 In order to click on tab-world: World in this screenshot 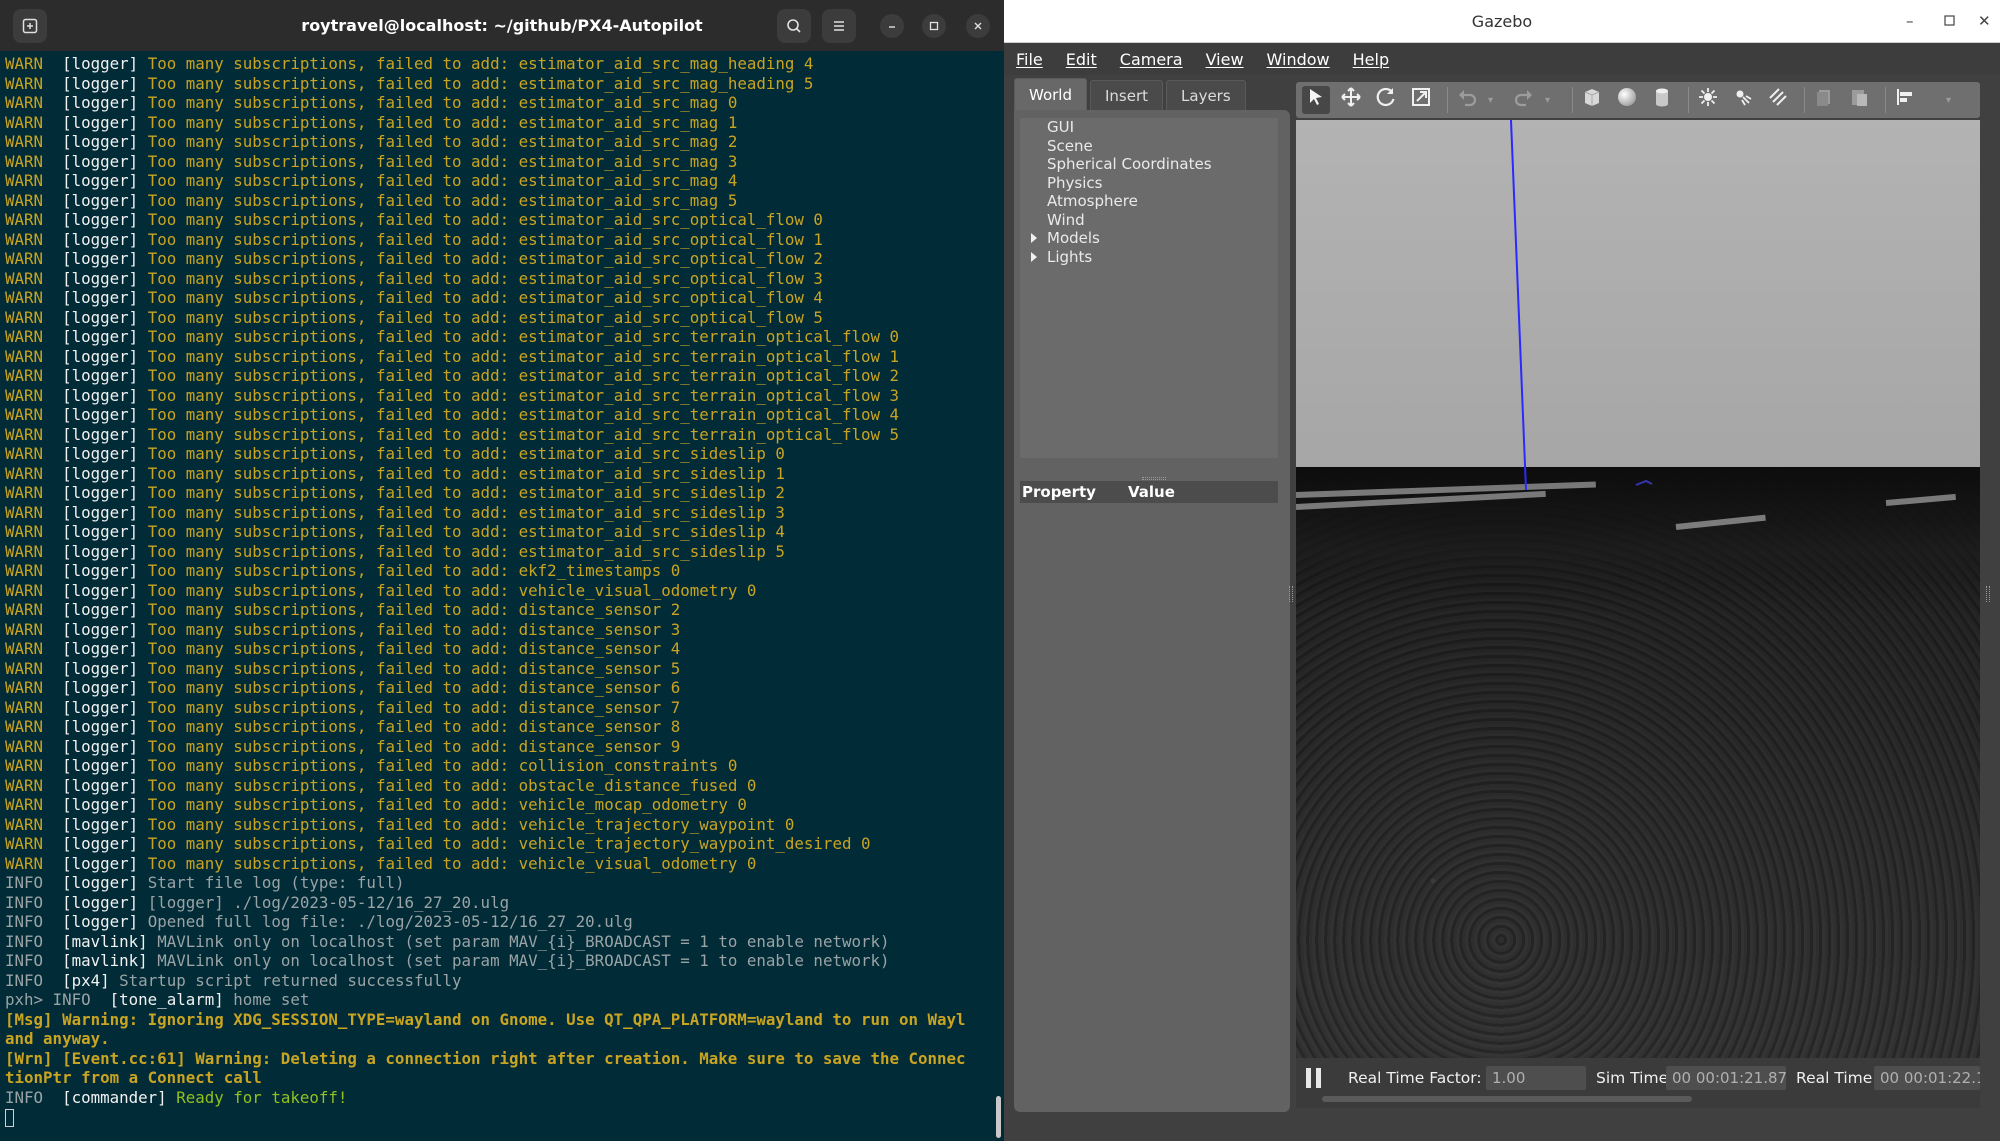, I will do `click(1050, 94)`.